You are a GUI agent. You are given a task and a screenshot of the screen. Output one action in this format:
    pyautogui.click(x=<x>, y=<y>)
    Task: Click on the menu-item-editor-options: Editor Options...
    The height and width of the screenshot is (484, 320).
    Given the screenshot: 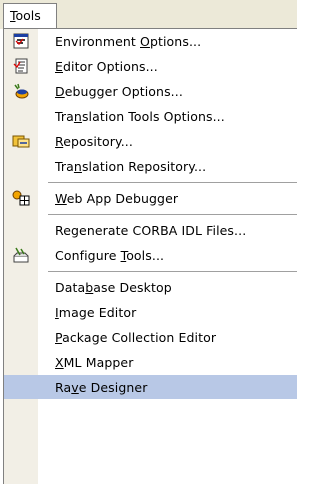 What is the action you would take?
    pyautogui.click(x=150, y=66)
    